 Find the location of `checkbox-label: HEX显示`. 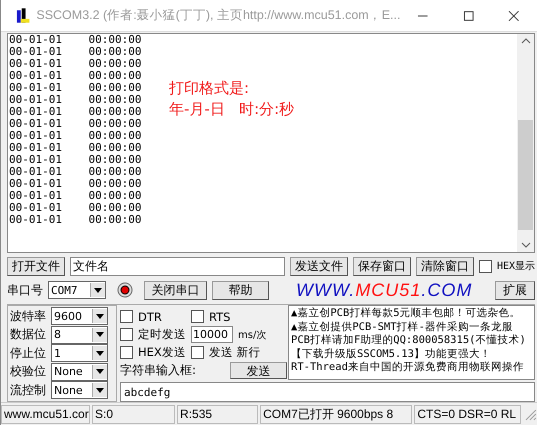

checkbox-label: HEX显示 is located at coordinates (515, 266).